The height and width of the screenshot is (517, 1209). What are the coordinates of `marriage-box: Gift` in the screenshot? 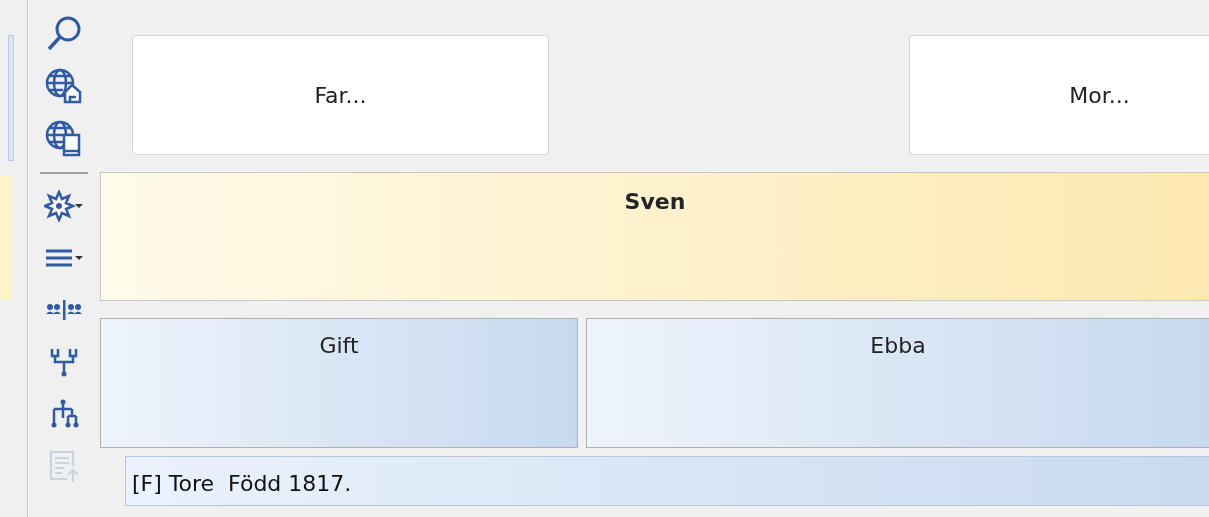 It's located at (339, 383).